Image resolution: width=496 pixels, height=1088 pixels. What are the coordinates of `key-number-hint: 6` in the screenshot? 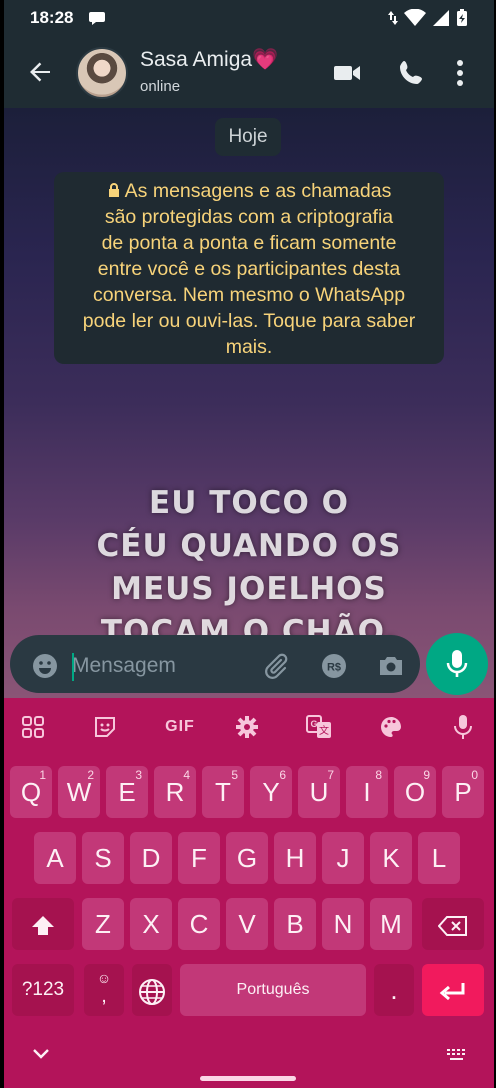 It's located at (282, 775).